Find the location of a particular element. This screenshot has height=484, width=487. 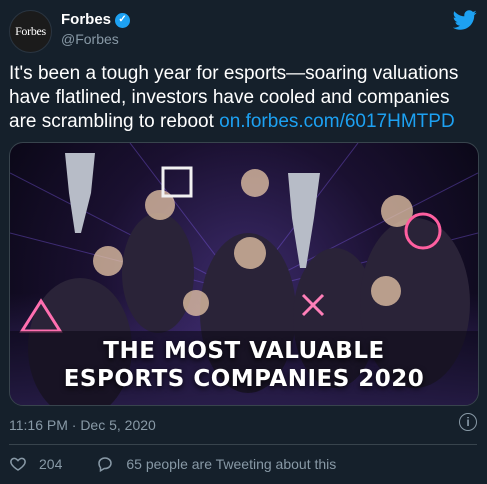

verified-badge-icon: ✓ is located at coordinates (123, 20).